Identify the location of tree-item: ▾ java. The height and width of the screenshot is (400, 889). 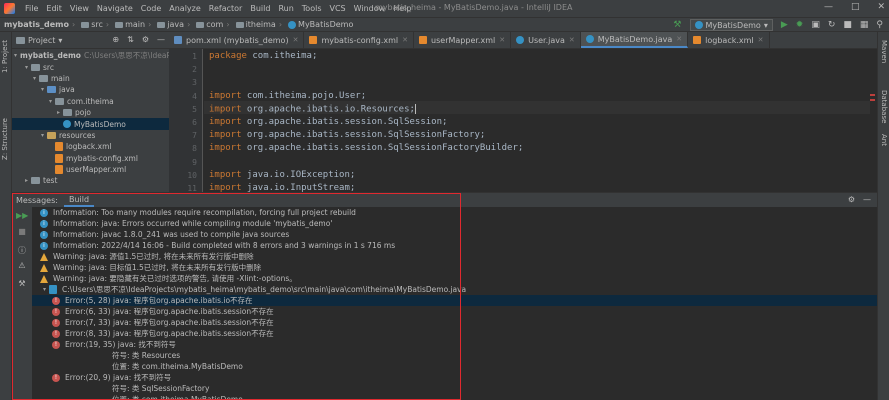
(90, 89).